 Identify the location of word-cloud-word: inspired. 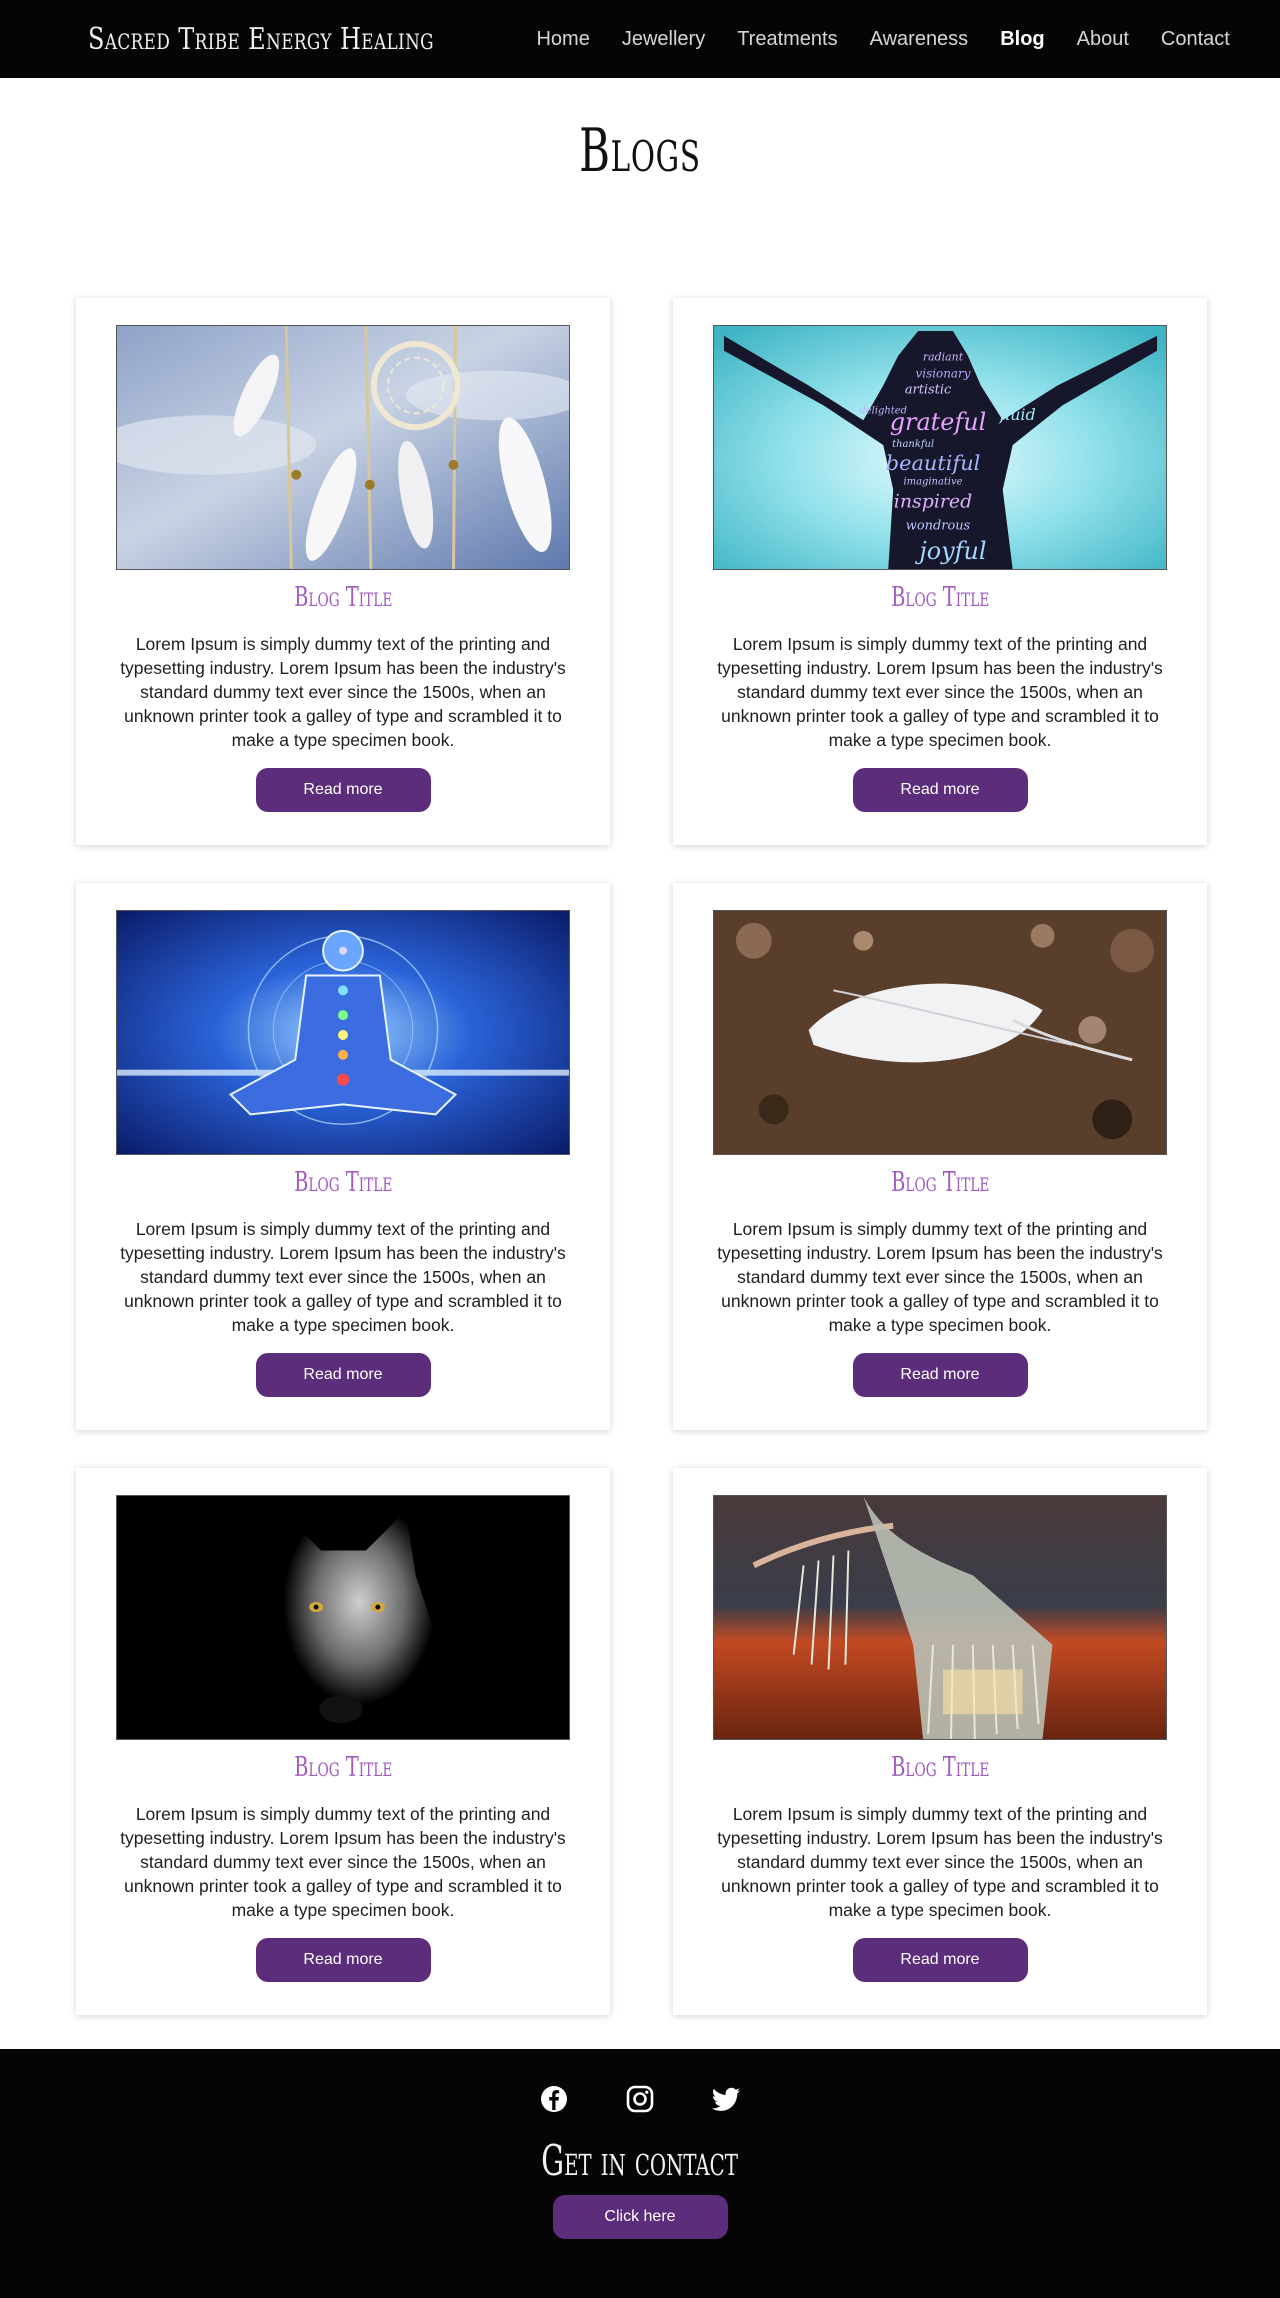
(933, 502).